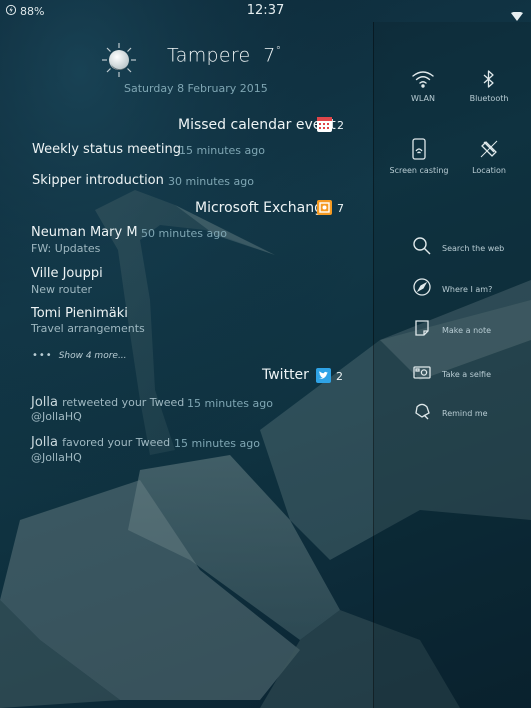  I want to click on screen-cast-icon, so click(419, 149).